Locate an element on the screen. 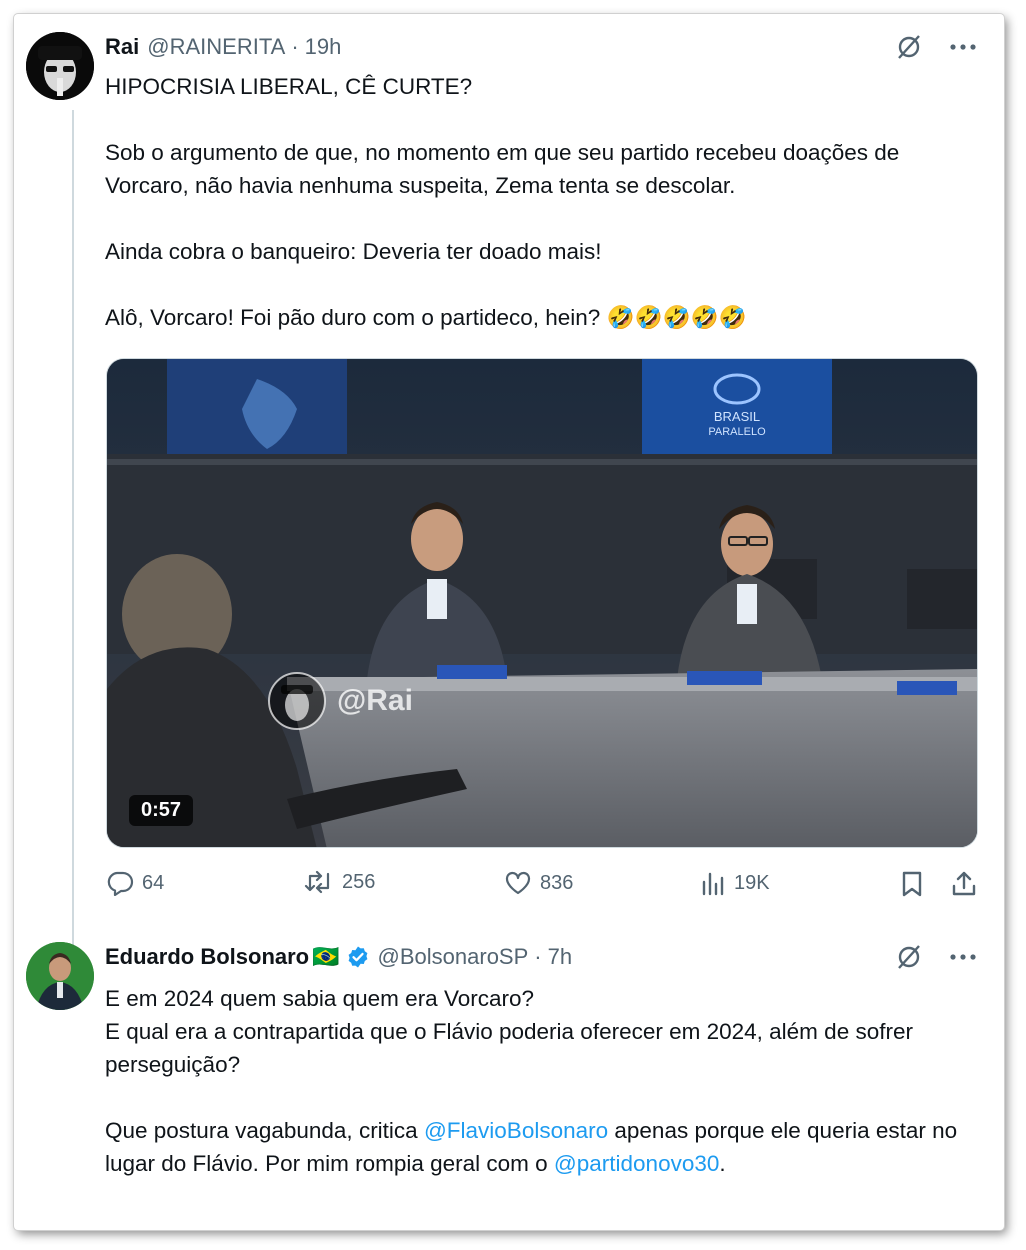 The height and width of the screenshot is (1250, 1026). brazil-flag: 🇧🇷 is located at coordinates (326, 956).